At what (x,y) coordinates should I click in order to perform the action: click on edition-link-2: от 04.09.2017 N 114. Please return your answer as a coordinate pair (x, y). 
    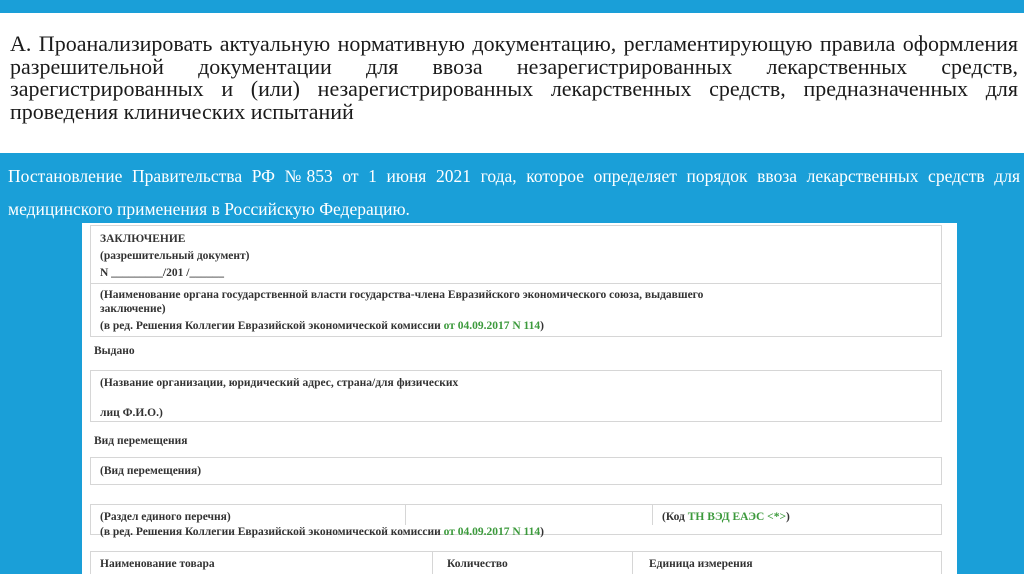
    Looking at the image, I should click on (492, 532).